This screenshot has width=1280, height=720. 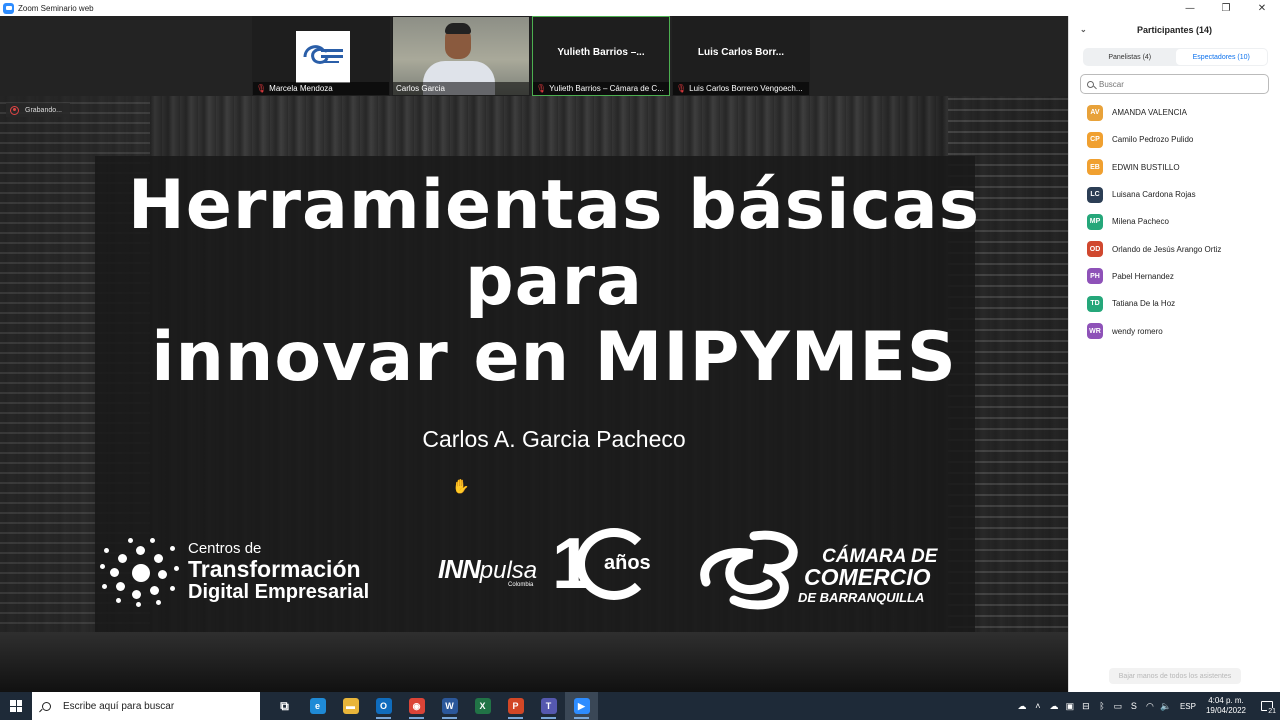 I want to click on search-input, so click(x=1179, y=84).